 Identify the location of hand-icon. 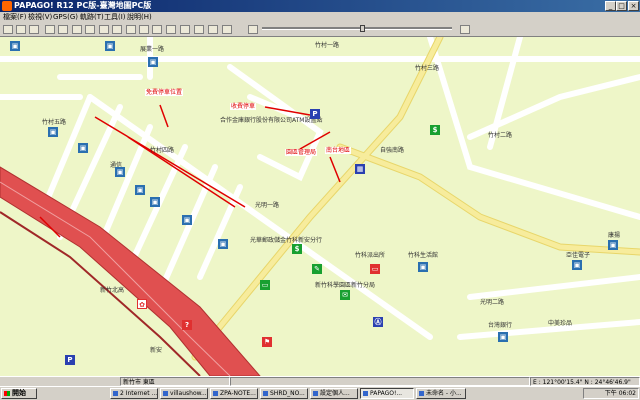
(227, 29).